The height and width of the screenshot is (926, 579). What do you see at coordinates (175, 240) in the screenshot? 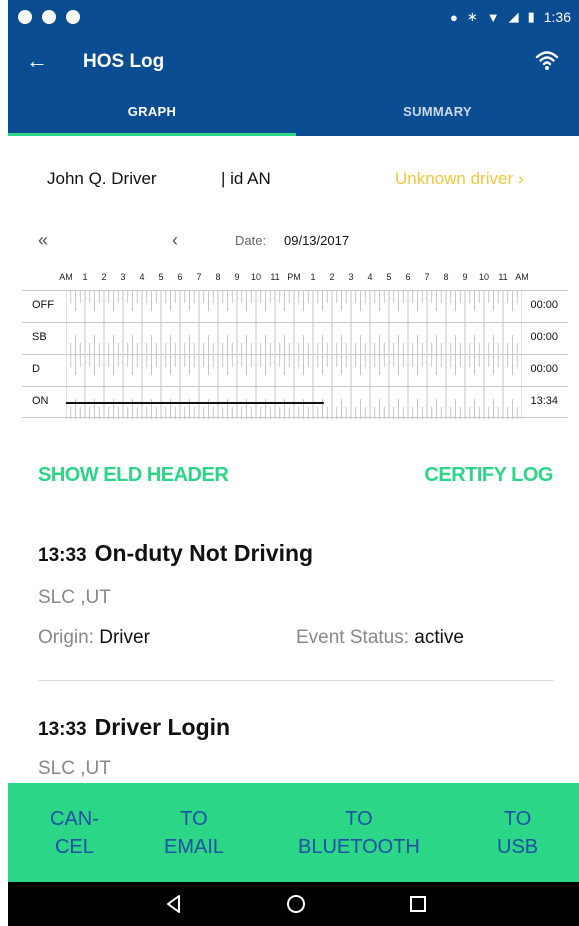
I see `previous-day-button: ‹` at bounding box center [175, 240].